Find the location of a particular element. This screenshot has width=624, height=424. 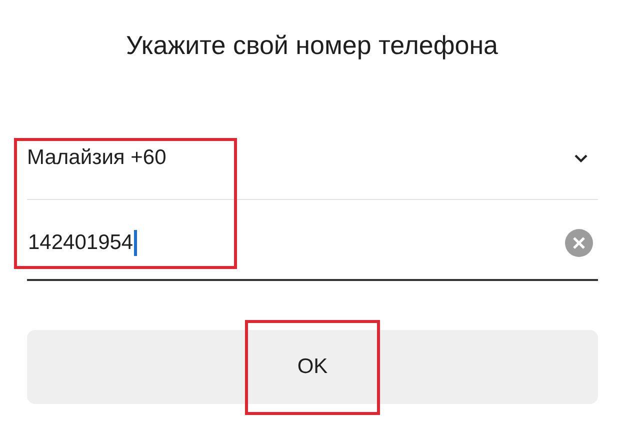

page-title: Укажите свой номер телефона is located at coordinates (312, 45).